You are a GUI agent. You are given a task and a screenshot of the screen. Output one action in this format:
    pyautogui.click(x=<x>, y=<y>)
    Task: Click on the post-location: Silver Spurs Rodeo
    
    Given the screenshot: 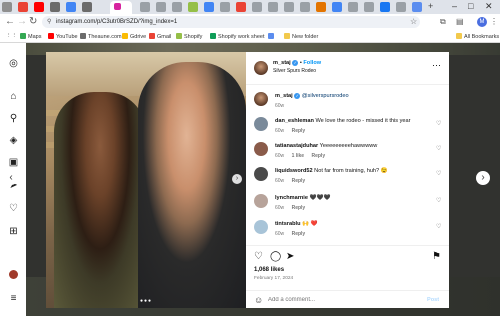 What is the action you would take?
    pyautogui.click(x=294, y=71)
    